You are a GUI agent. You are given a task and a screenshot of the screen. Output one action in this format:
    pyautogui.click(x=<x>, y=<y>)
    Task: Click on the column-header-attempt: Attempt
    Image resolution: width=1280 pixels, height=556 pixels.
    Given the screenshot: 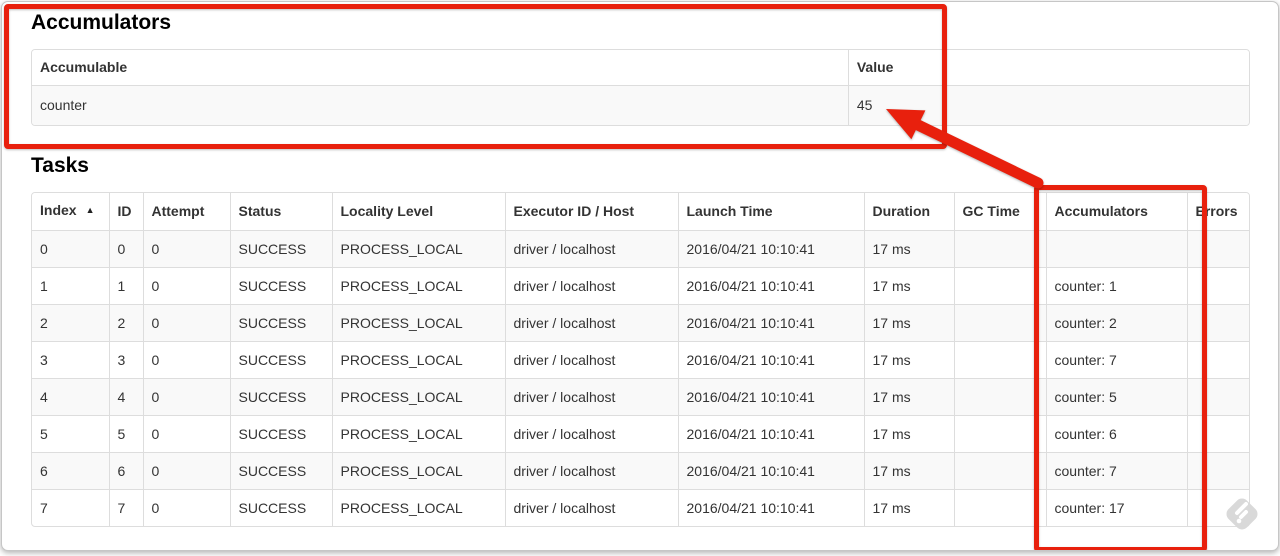 What is the action you would take?
    pyautogui.click(x=186, y=212)
    